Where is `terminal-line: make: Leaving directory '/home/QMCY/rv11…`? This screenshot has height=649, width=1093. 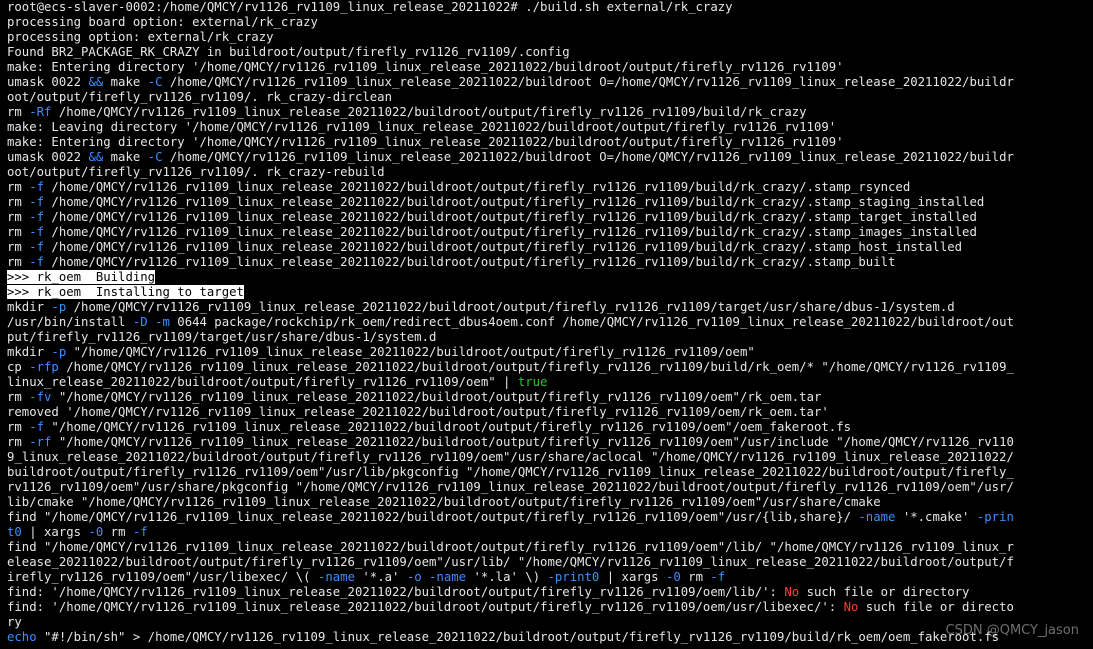
terminal-line: make: Leaving directory '/home/QMCY/rv11… is located at coordinates (550, 127).